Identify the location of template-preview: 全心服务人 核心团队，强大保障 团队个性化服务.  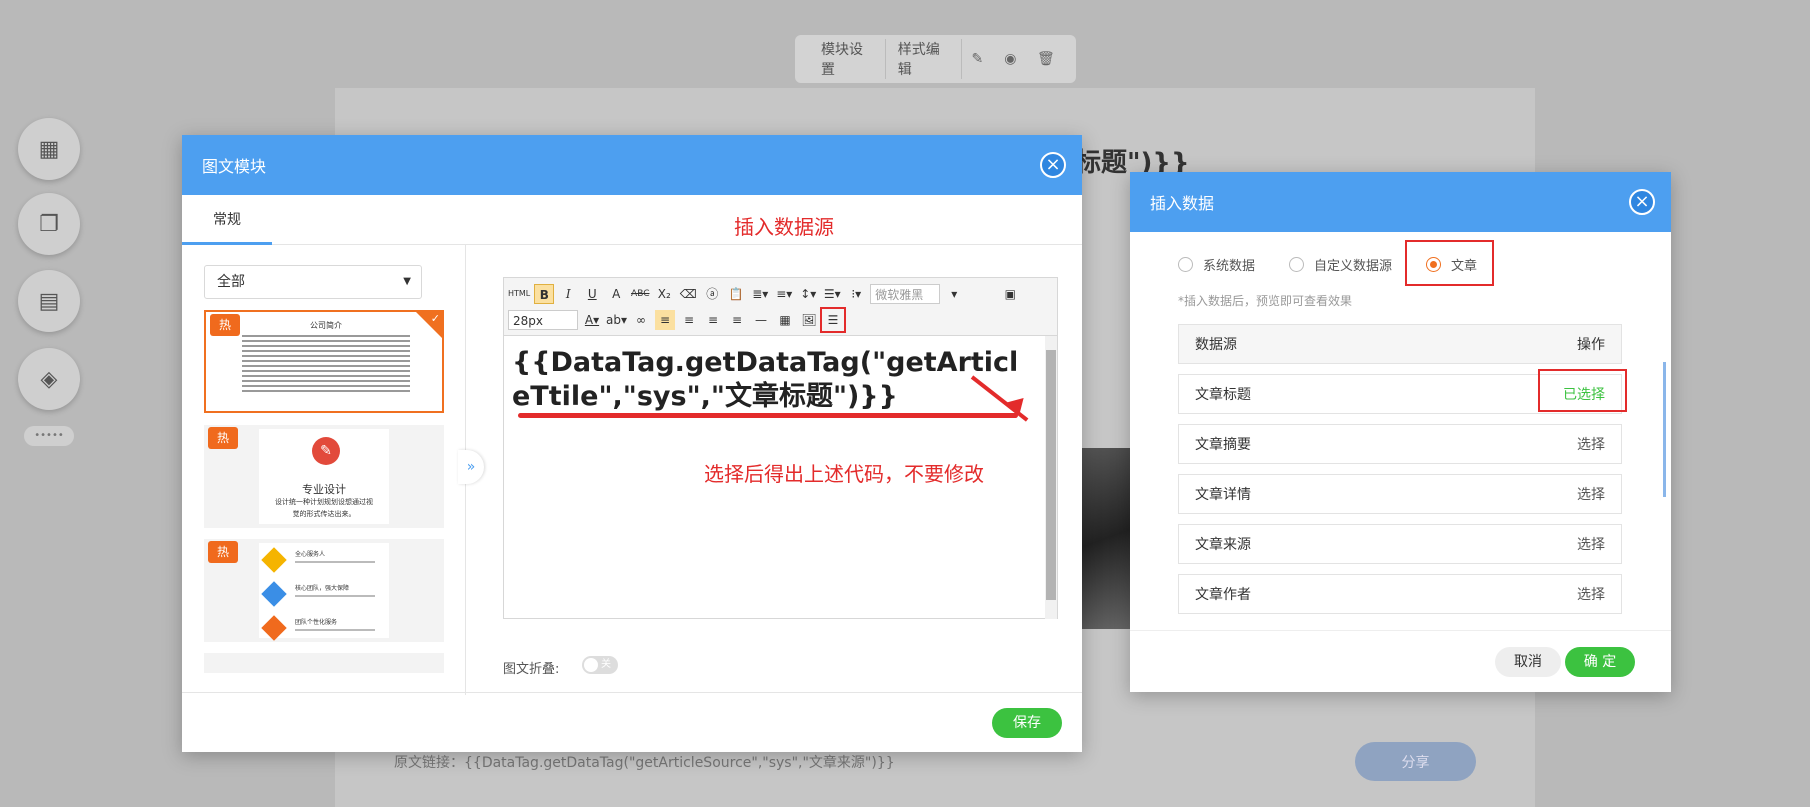
(324, 592).